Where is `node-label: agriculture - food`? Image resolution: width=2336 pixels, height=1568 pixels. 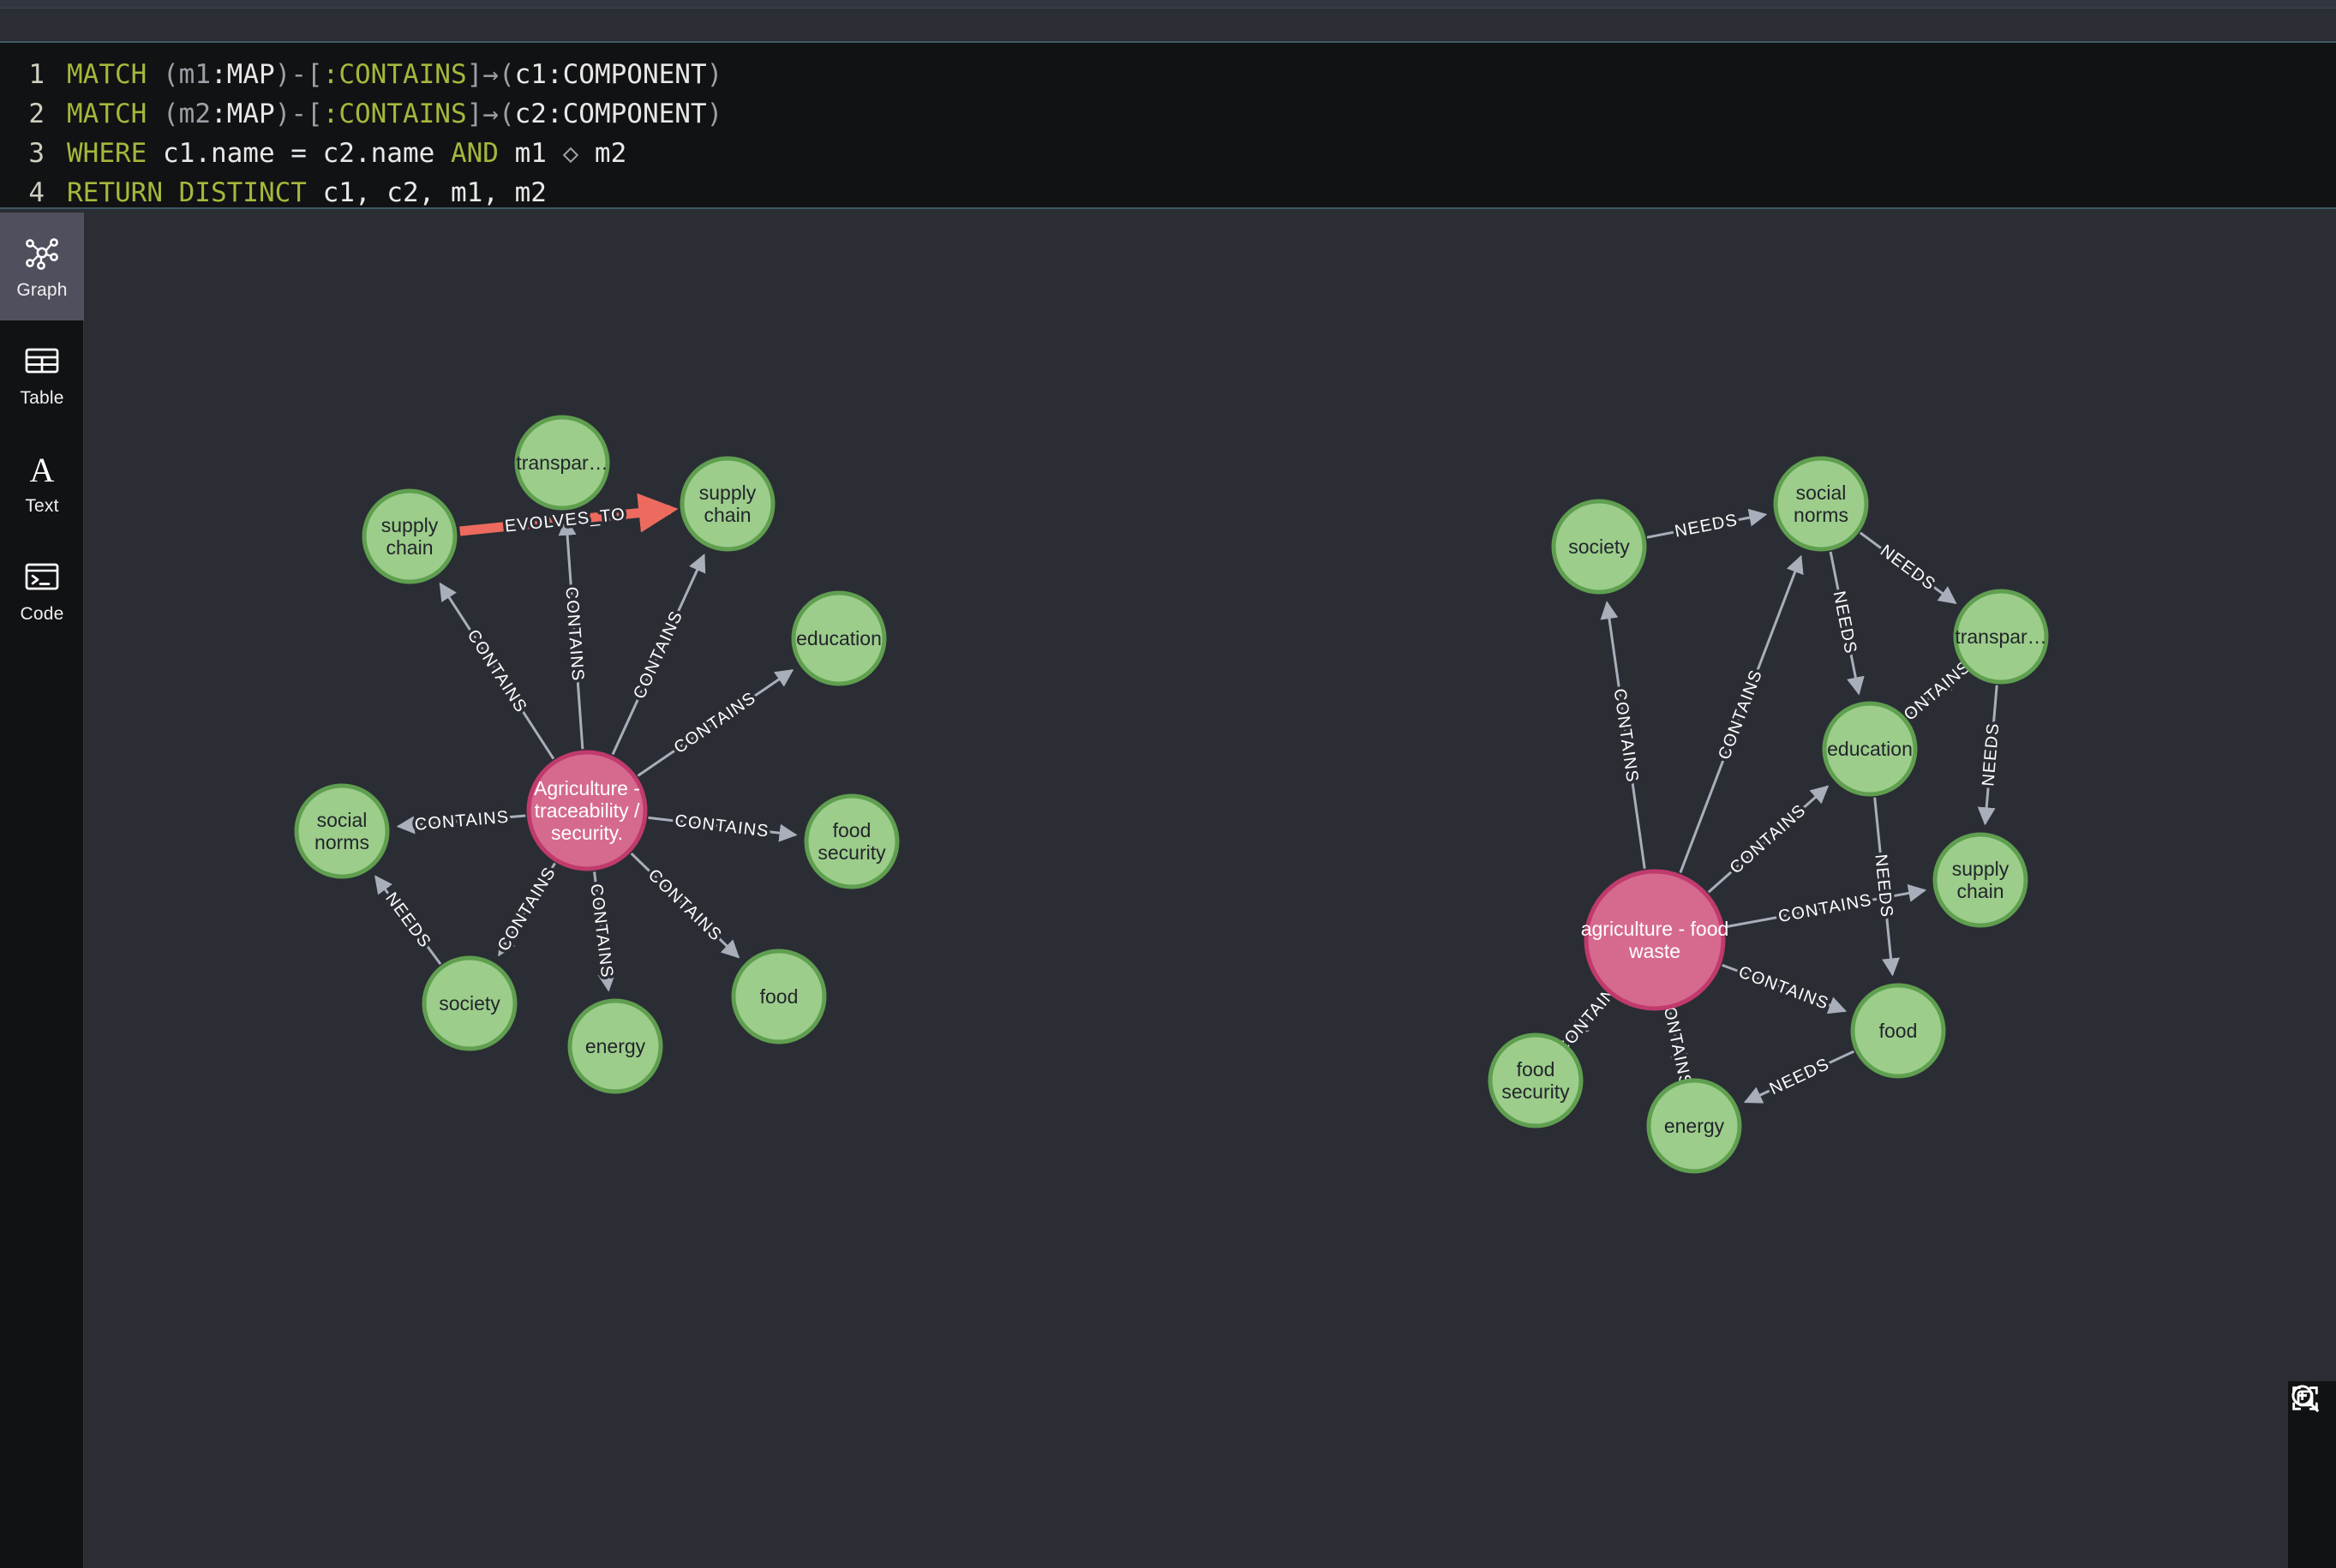 node-label: agriculture - food is located at coordinates (1655, 929).